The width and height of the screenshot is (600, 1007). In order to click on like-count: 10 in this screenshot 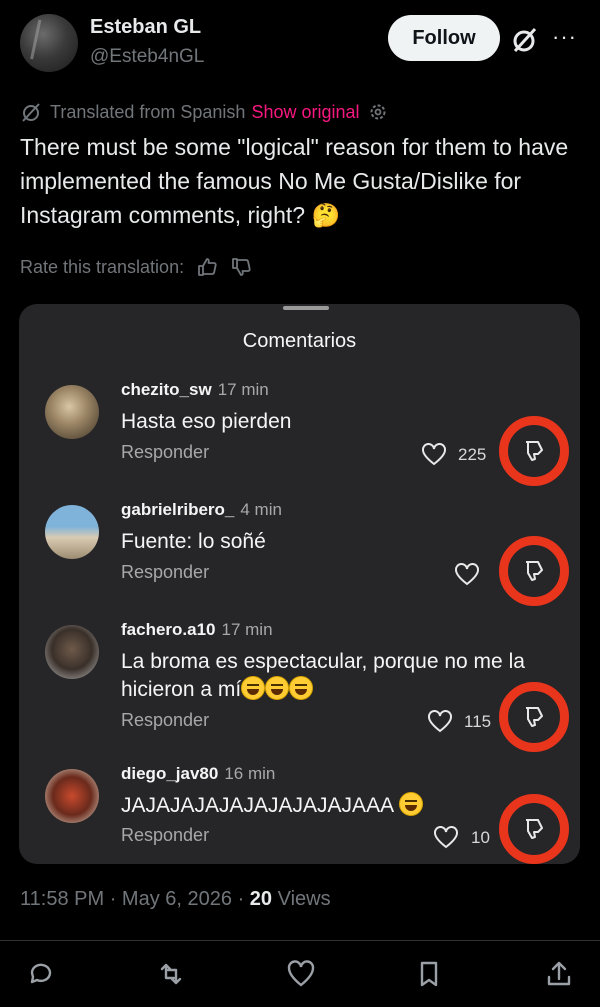, I will do `click(480, 837)`.